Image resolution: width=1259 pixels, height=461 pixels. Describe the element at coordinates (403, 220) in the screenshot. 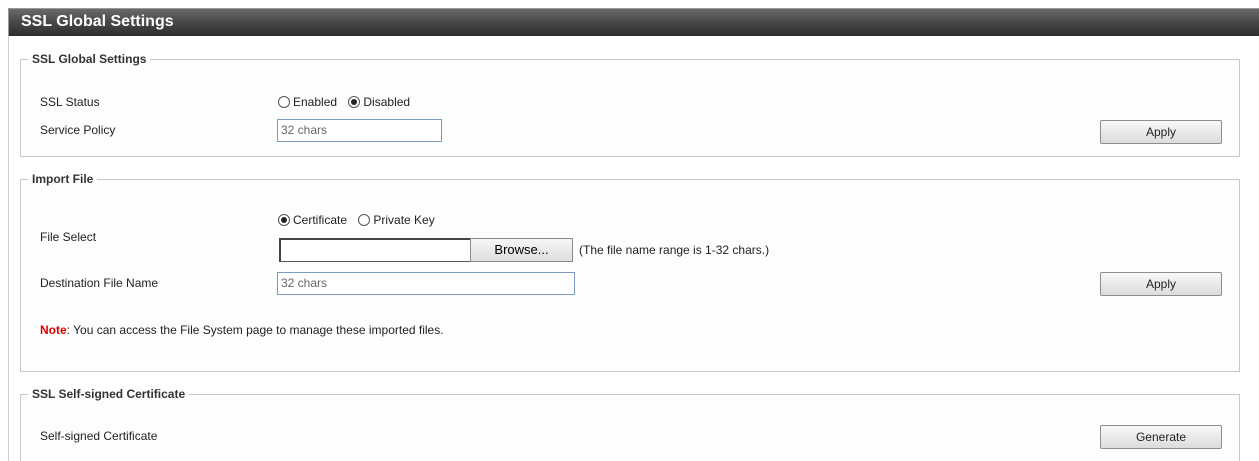

I see `private-key-label: Private Key` at that location.